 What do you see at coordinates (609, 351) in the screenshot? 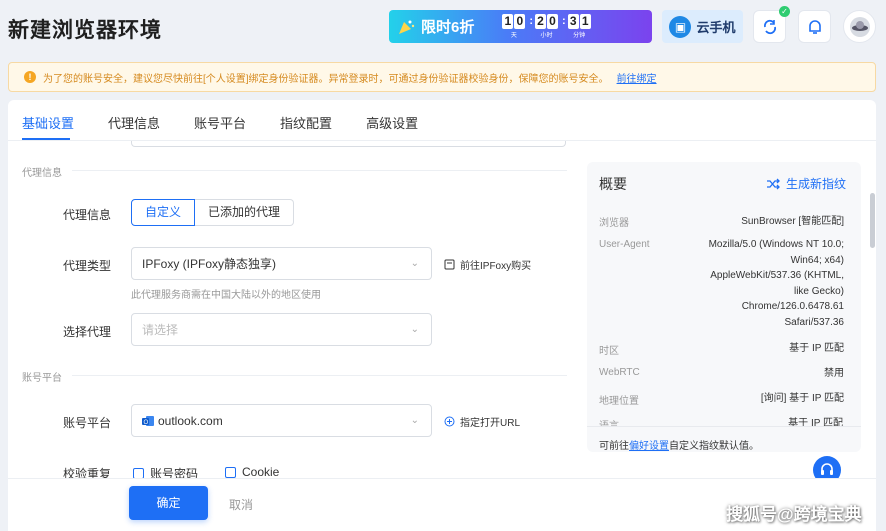
I see `summary-row-key: 时区` at bounding box center [609, 351].